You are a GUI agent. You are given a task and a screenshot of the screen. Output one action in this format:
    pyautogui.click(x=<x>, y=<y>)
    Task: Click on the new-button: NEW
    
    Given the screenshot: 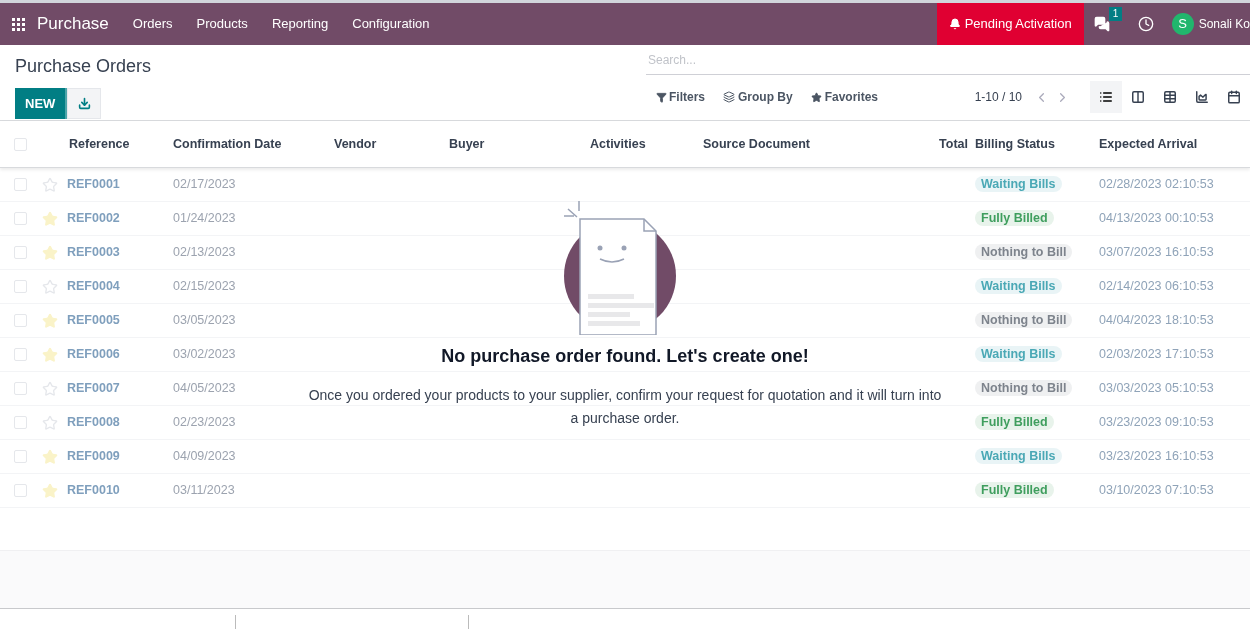 What is the action you would take?
    pyautogui.click(x=41, y=103)
    